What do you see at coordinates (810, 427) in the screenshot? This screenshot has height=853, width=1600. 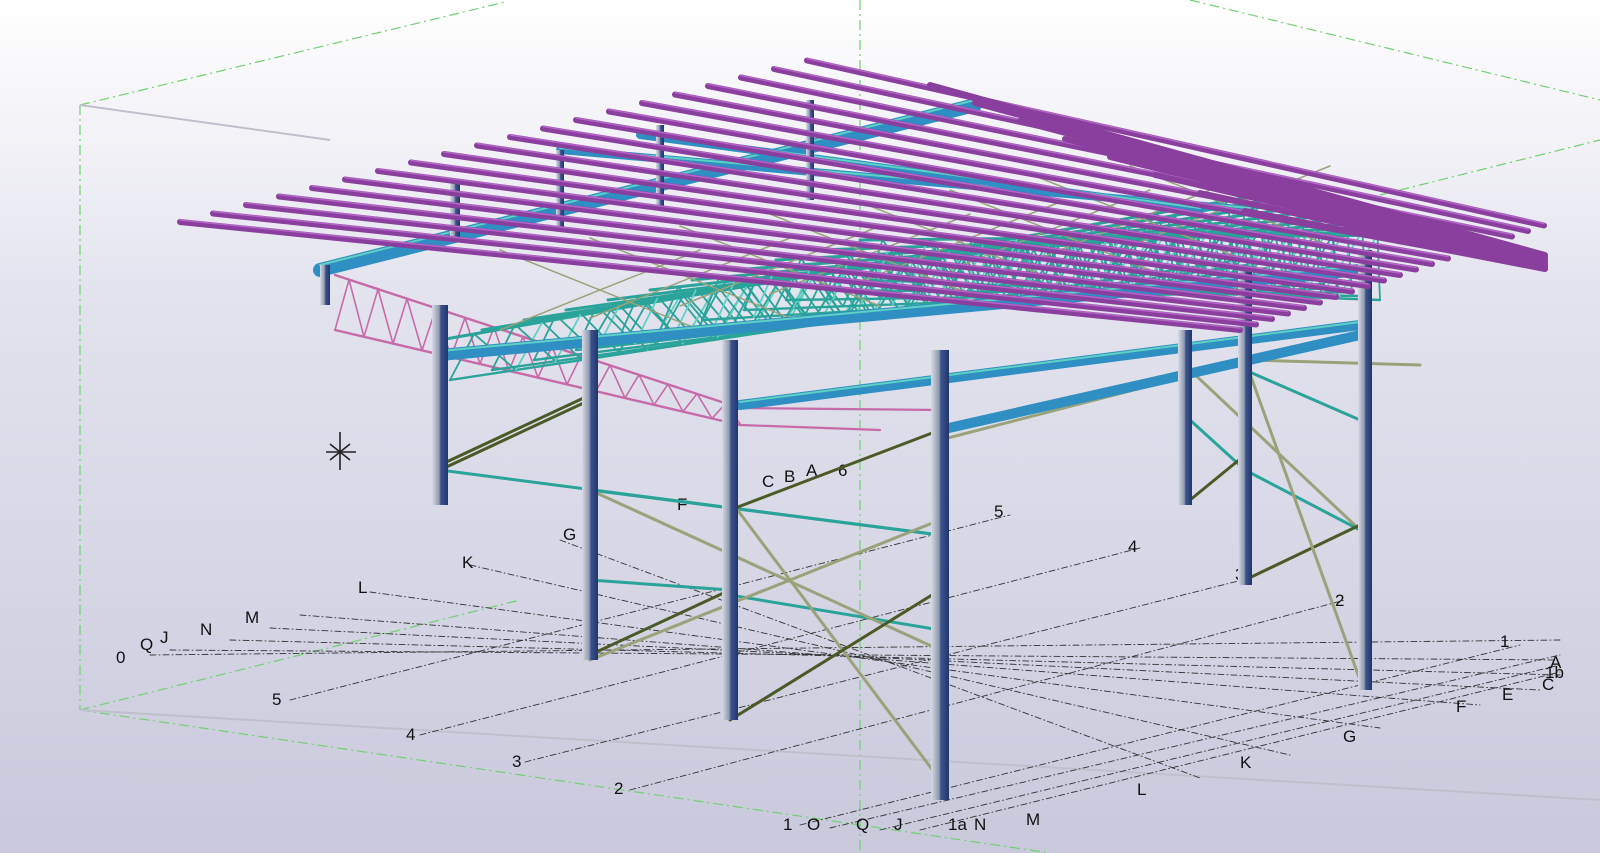 I see `pink-truss-bottom-chord` at bounding box center [810, 427].